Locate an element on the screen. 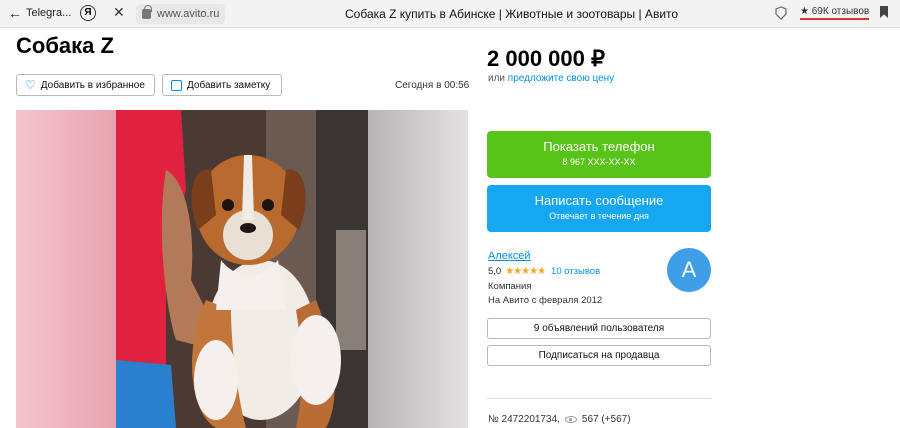 The width and height of the screenshot is (900, 428). favorites-label: Добавить в избранное is located at coordinates (92, 85).